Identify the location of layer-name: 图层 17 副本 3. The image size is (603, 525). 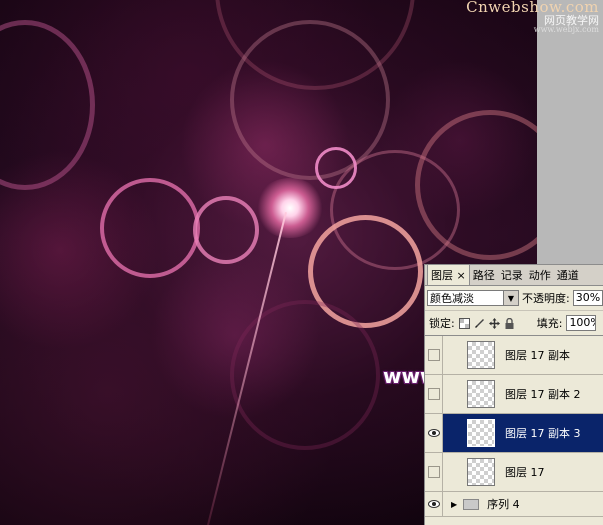
(543, 433).